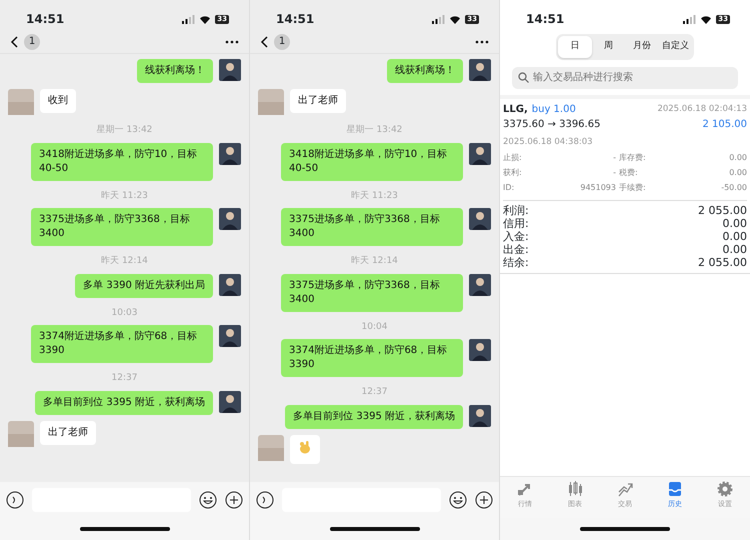  Describe the element at coordinates (516, 223) in the screenshot. I see `summary-label: 信用:` at that location.